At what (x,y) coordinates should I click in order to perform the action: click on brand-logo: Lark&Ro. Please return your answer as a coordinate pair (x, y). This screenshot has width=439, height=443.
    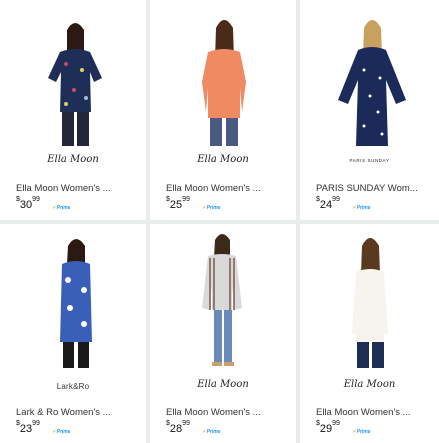
    Looking at the image, I should click on (73, 386).